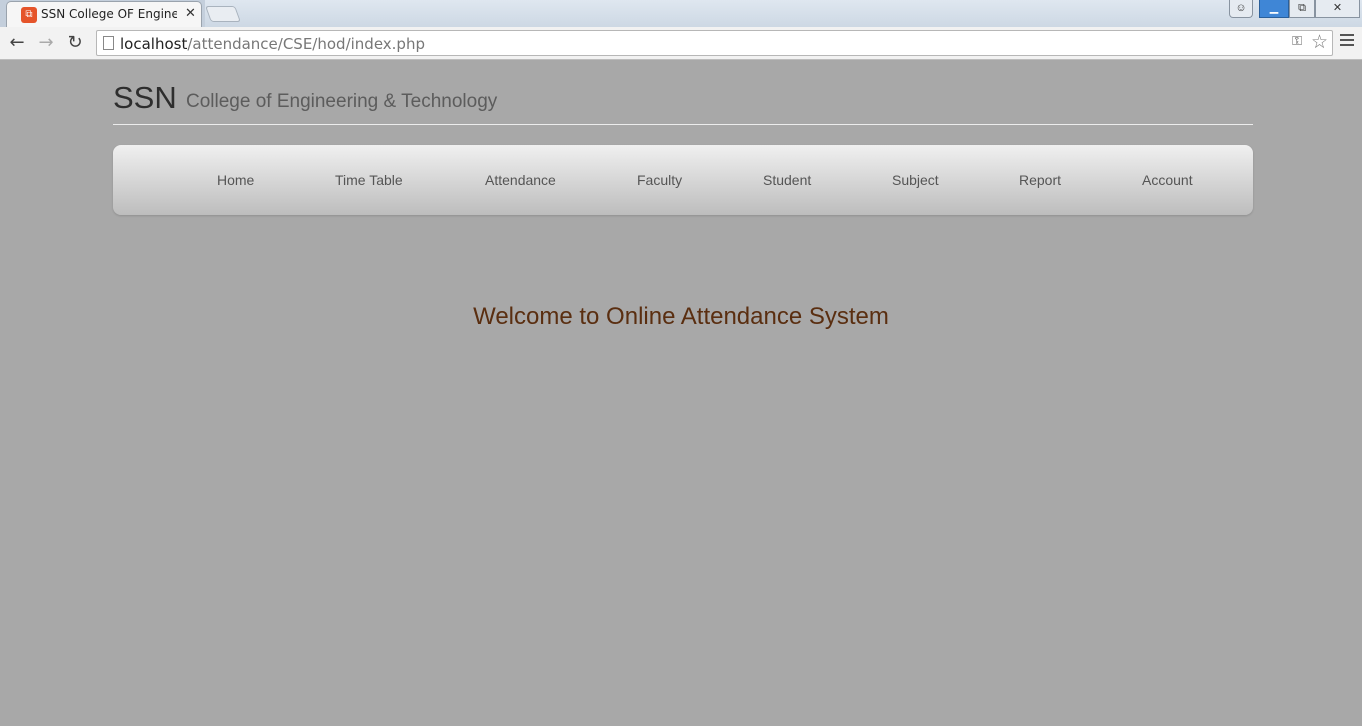 The width and height of the screenshot is (1362, 726). What do you see at coordinates (190, 13) in the screenshot?
I see `close-tab-icon: ✕` at bounding box center [190, 13].